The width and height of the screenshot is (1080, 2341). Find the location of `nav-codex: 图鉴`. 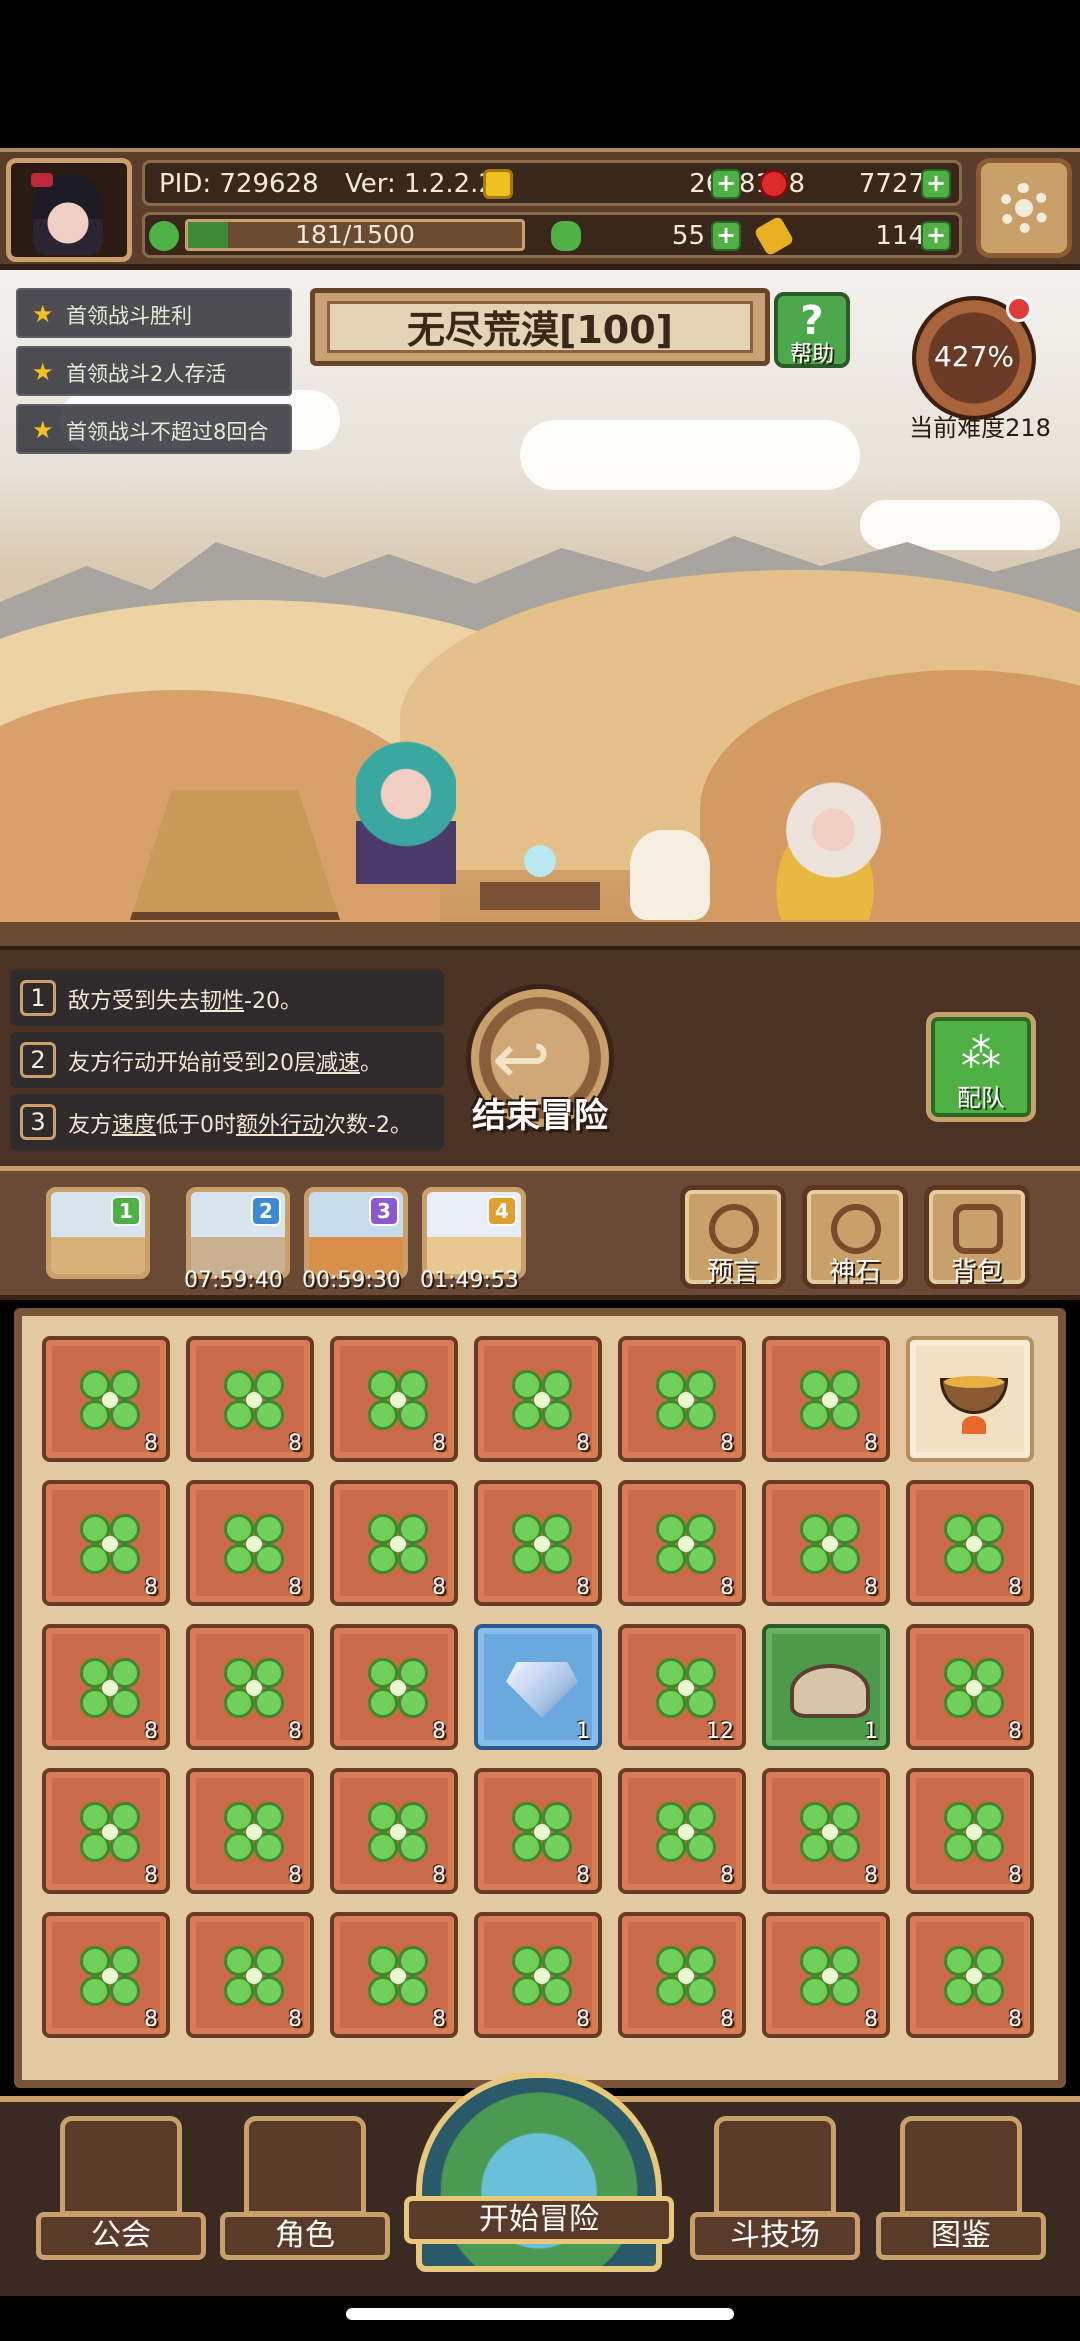

nav-codex: 图鉴 is located at coordinates (961, 2191).